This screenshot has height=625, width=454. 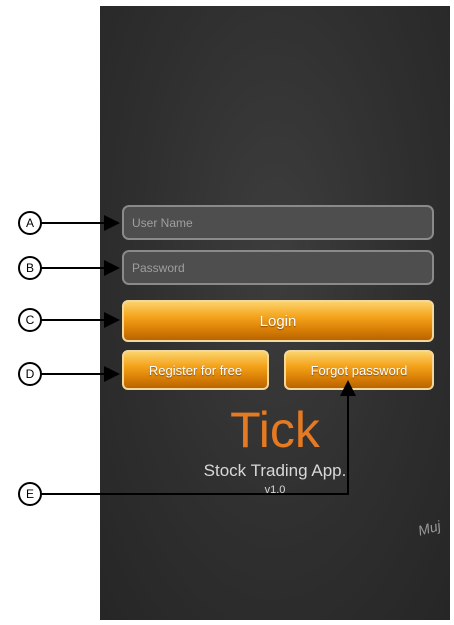 I want to click on callout-b: B, so click(x=30, y=268).